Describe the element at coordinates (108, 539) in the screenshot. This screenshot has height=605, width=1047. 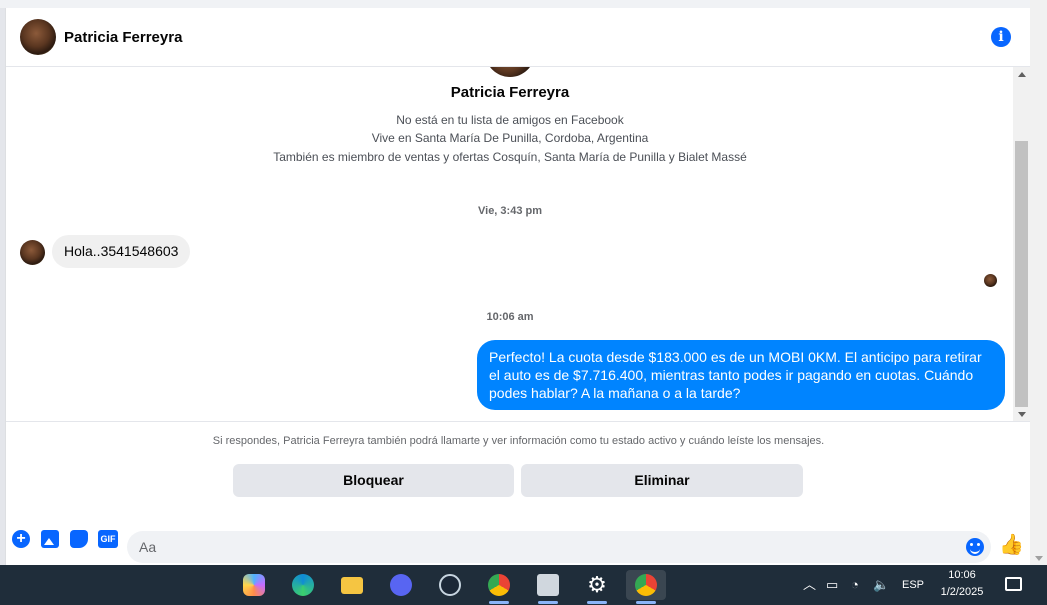
I see `gif-icon: GIF` at that location.